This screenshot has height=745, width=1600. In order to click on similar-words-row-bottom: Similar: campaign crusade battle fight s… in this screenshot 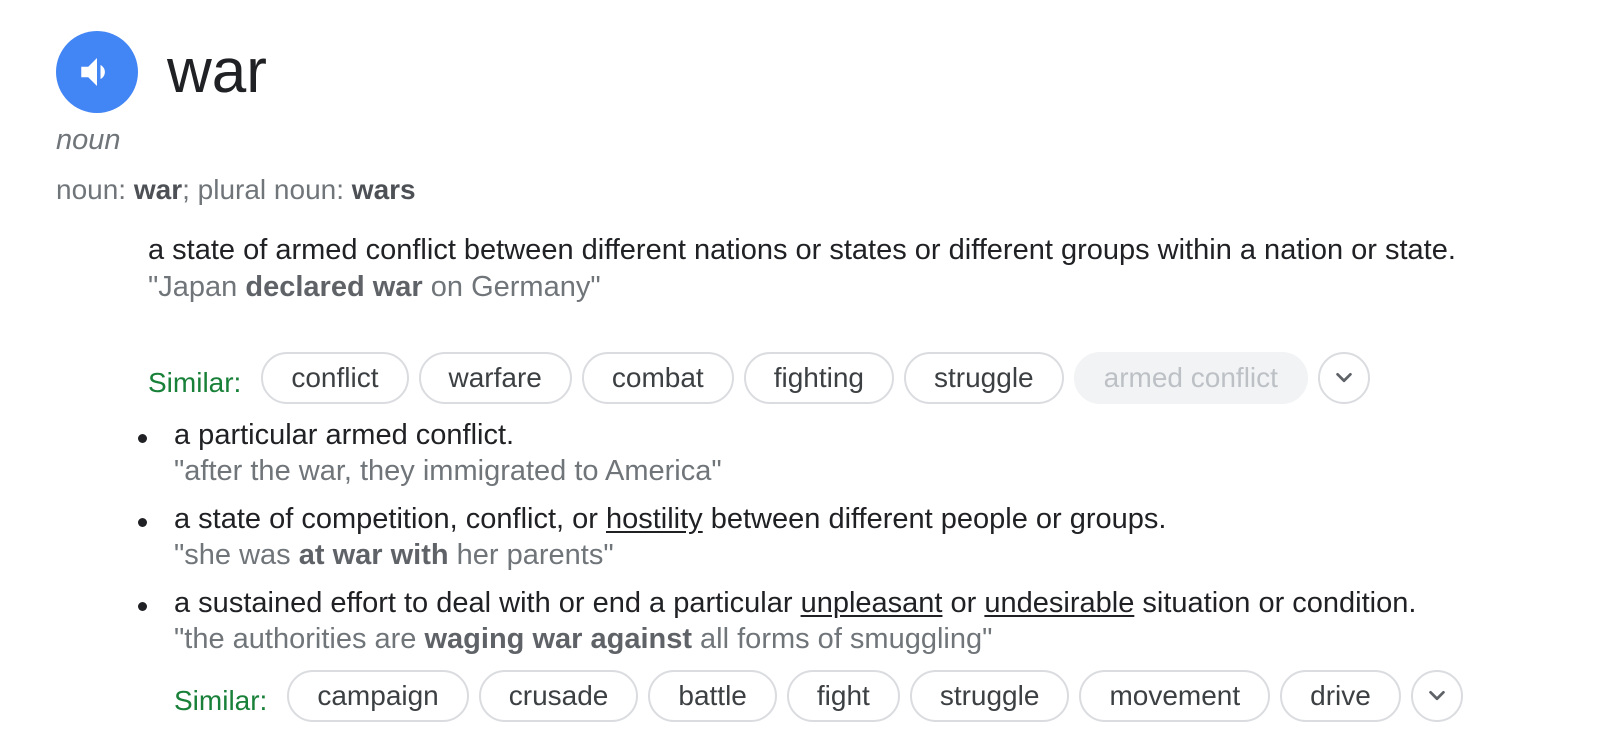, I will do `click(818, 696)`.